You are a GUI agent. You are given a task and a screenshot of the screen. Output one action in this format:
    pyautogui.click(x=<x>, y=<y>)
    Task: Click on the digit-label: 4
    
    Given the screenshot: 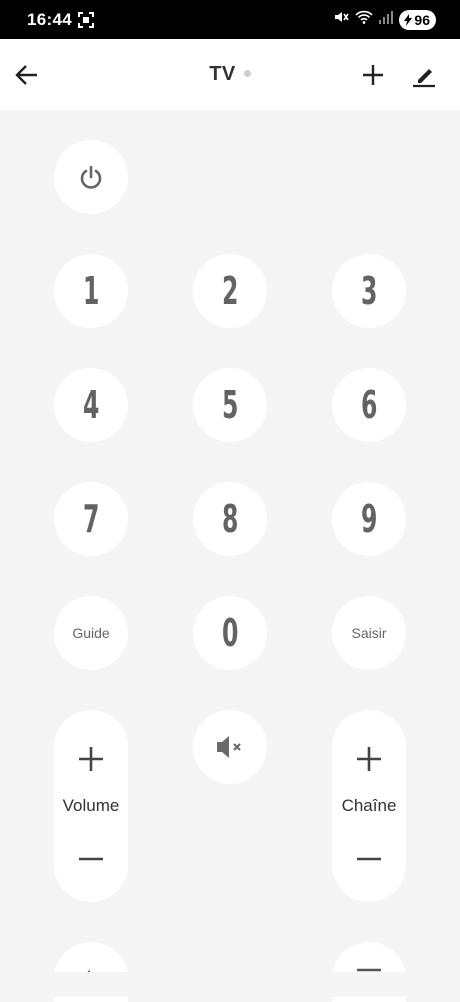 What is the action you would take?
    pyautogui.click(x=91, y=405)
    